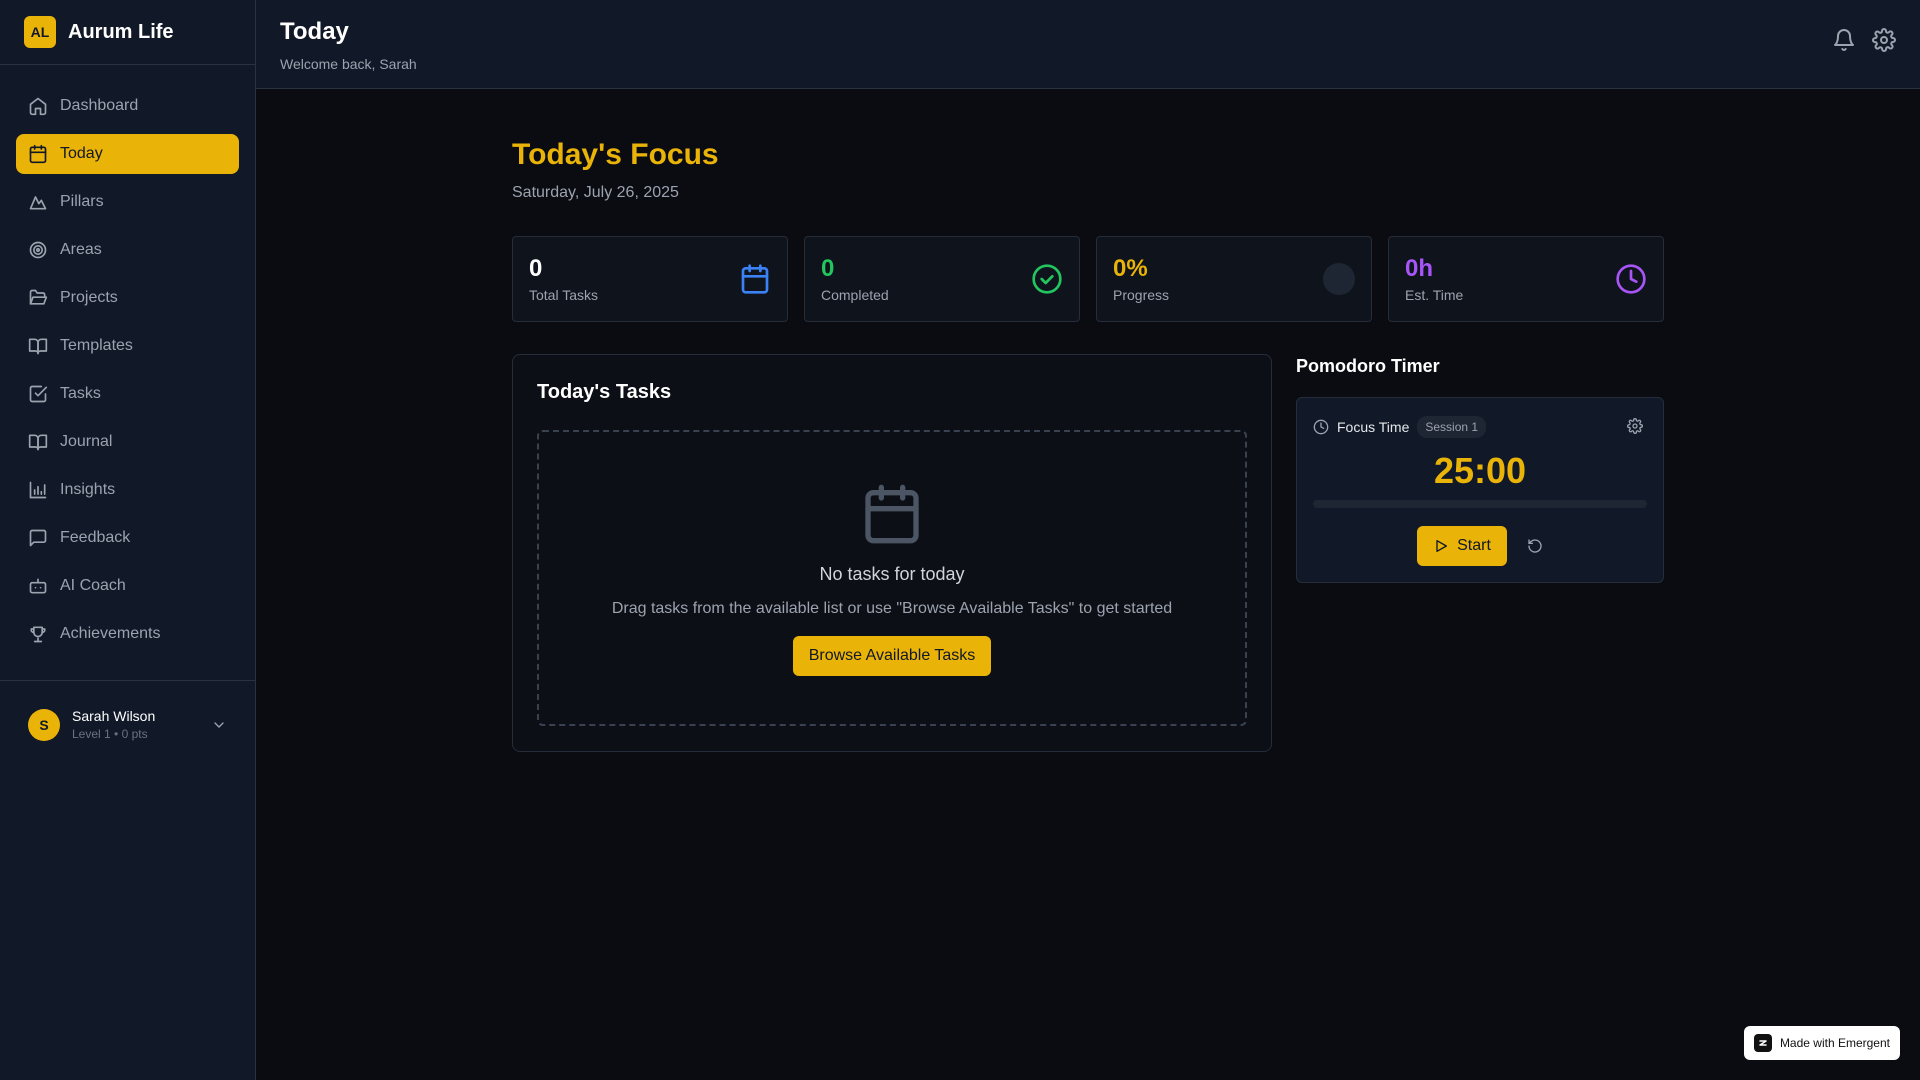 Image resolution: width=1920 pixels, height=1080 pixels. I want to click on sidebar-item-templates: Templates, so click(127, 346).